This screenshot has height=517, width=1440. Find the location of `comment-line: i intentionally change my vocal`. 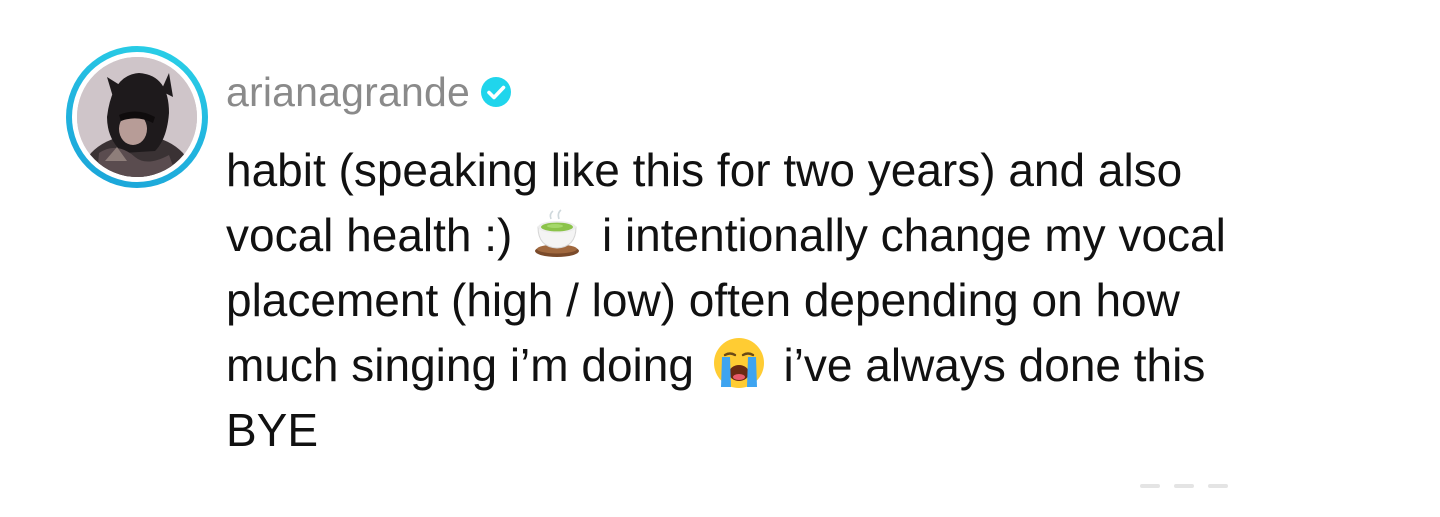

comment-line: i intentionally change my vocal is located at coordinates (913, 235).